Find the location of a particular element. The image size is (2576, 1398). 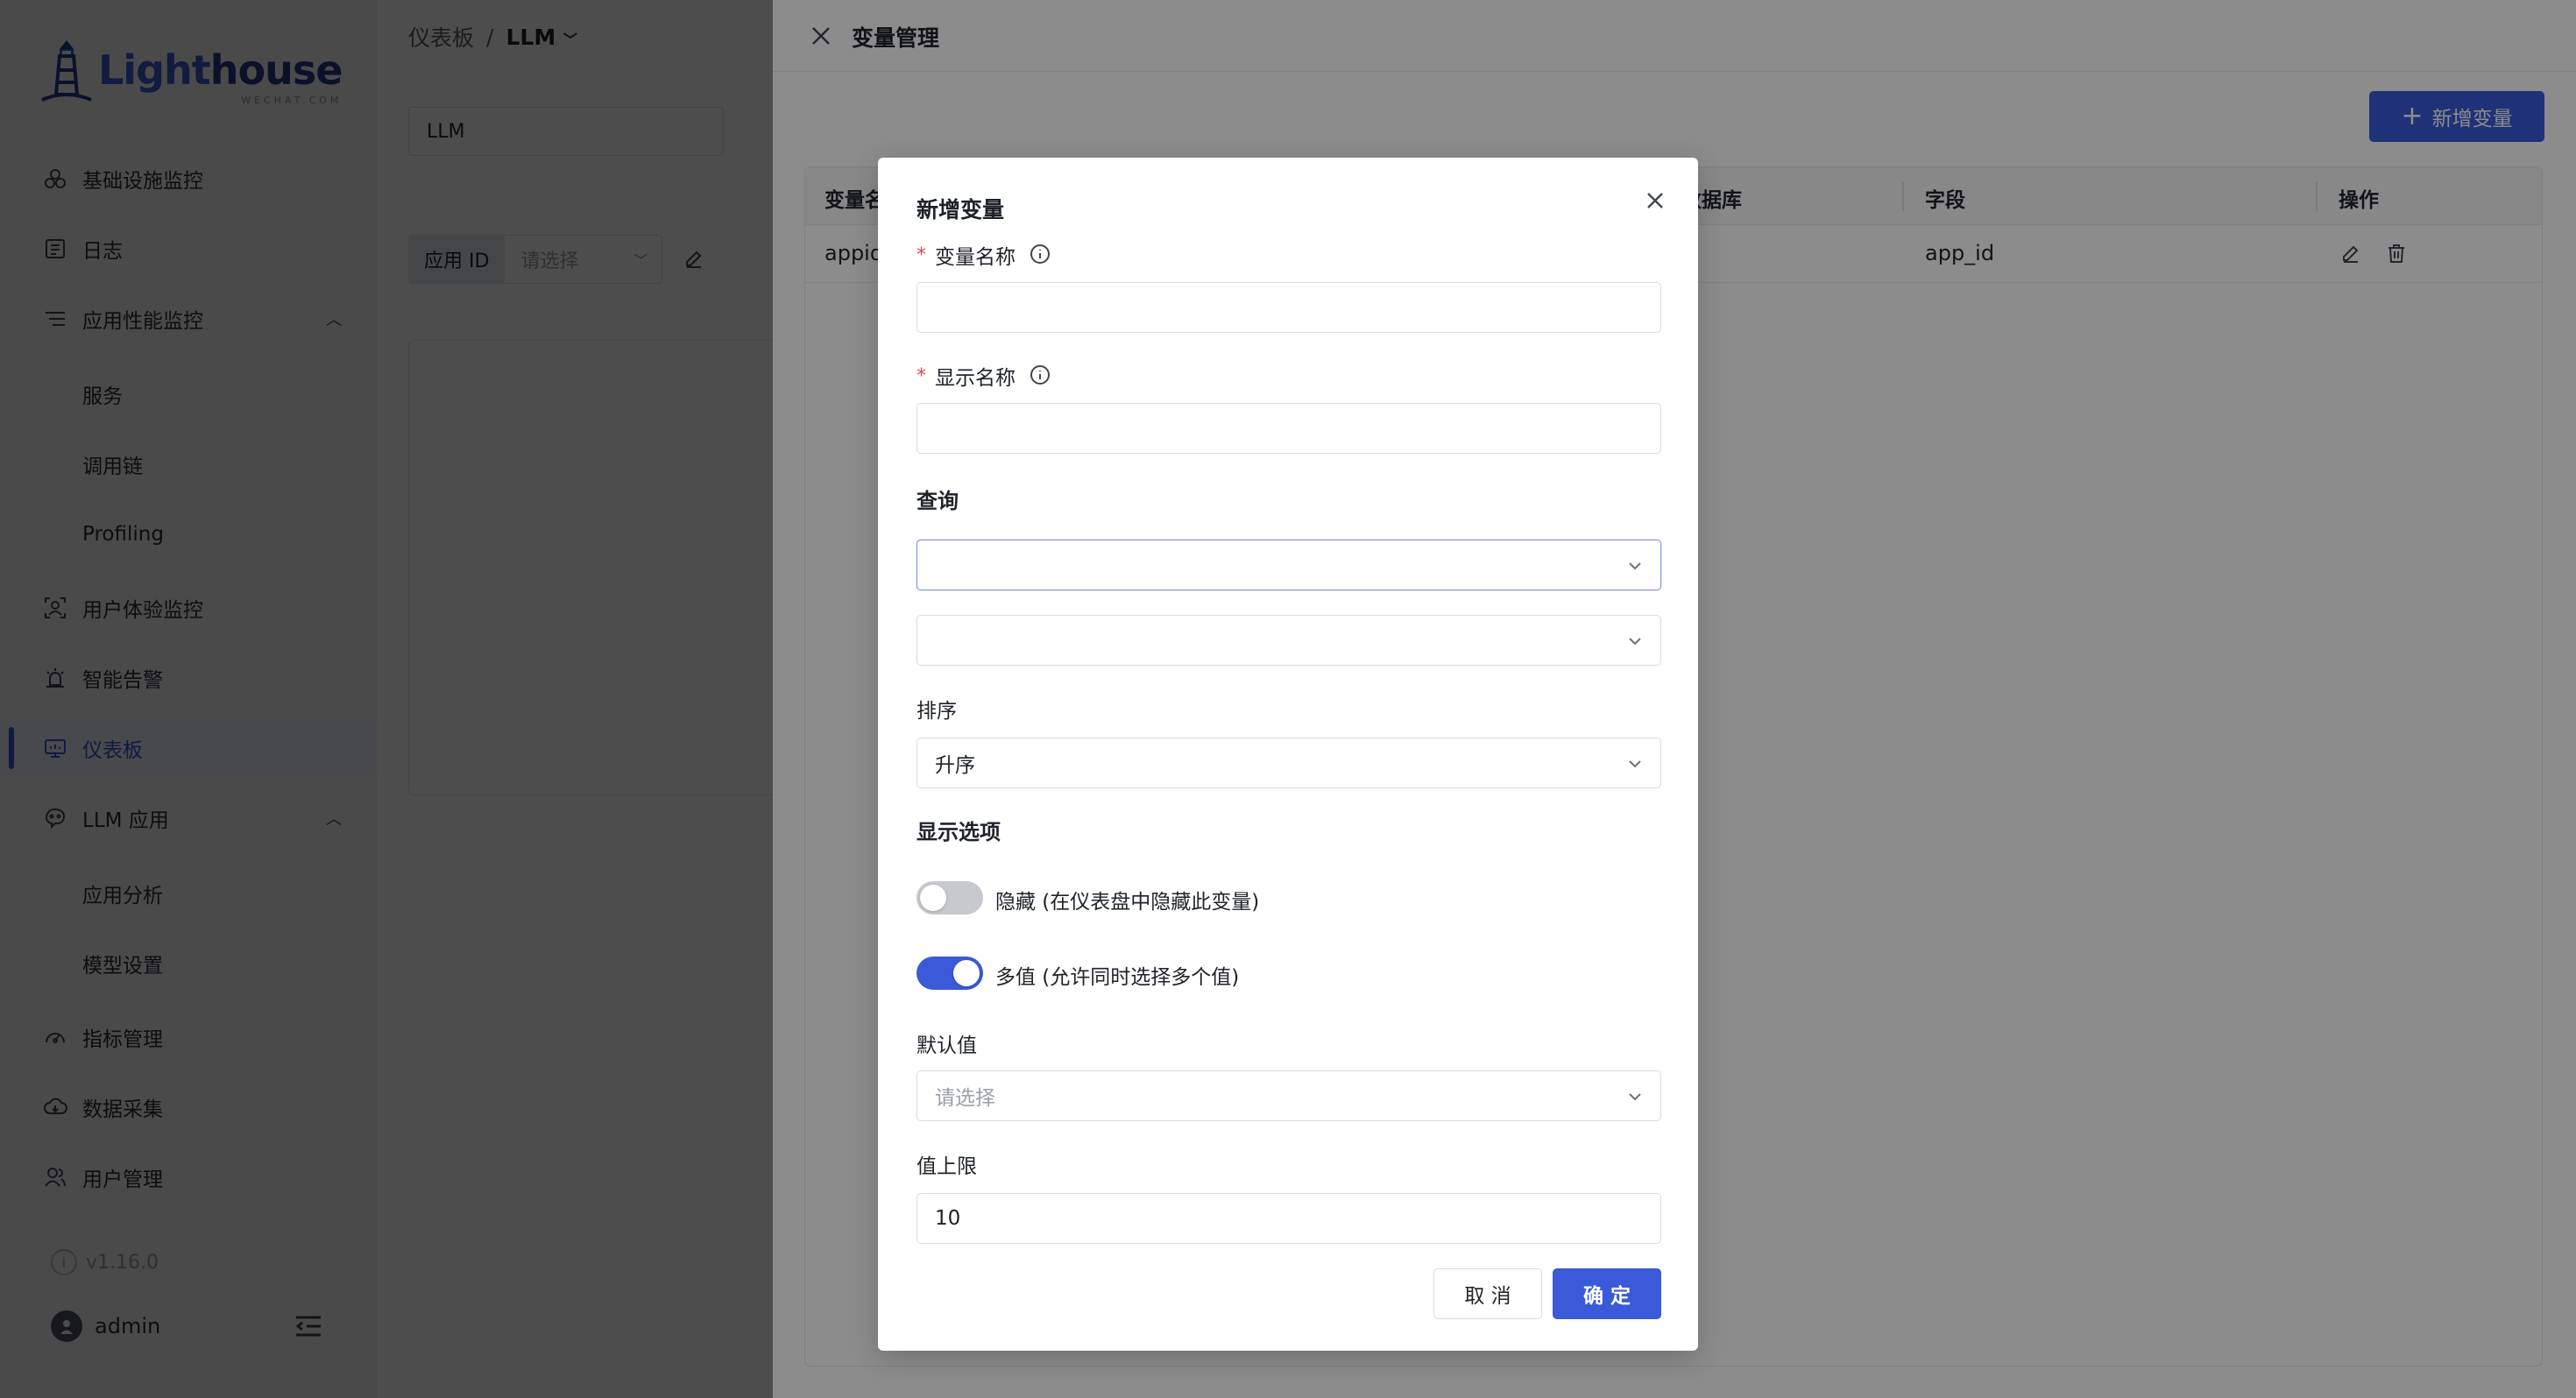

variable-name-label: * 变量名称 is located at coordinates (984, 255).